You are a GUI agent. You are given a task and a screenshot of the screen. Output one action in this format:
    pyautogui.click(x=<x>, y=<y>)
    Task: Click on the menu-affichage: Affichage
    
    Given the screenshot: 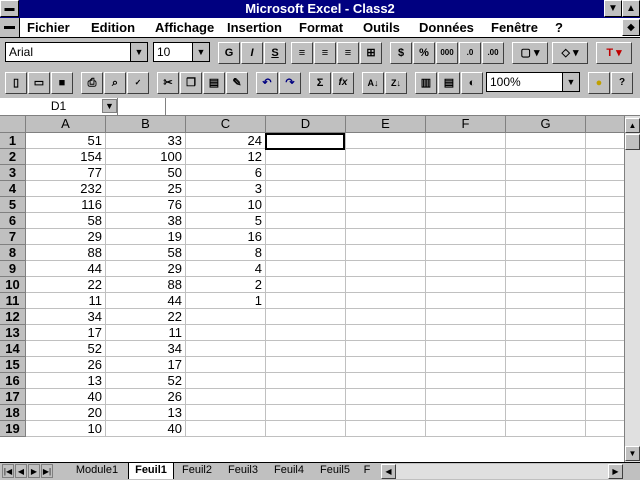 What is the action you would take?
    pyautogui.click(x=184, y=27)
    